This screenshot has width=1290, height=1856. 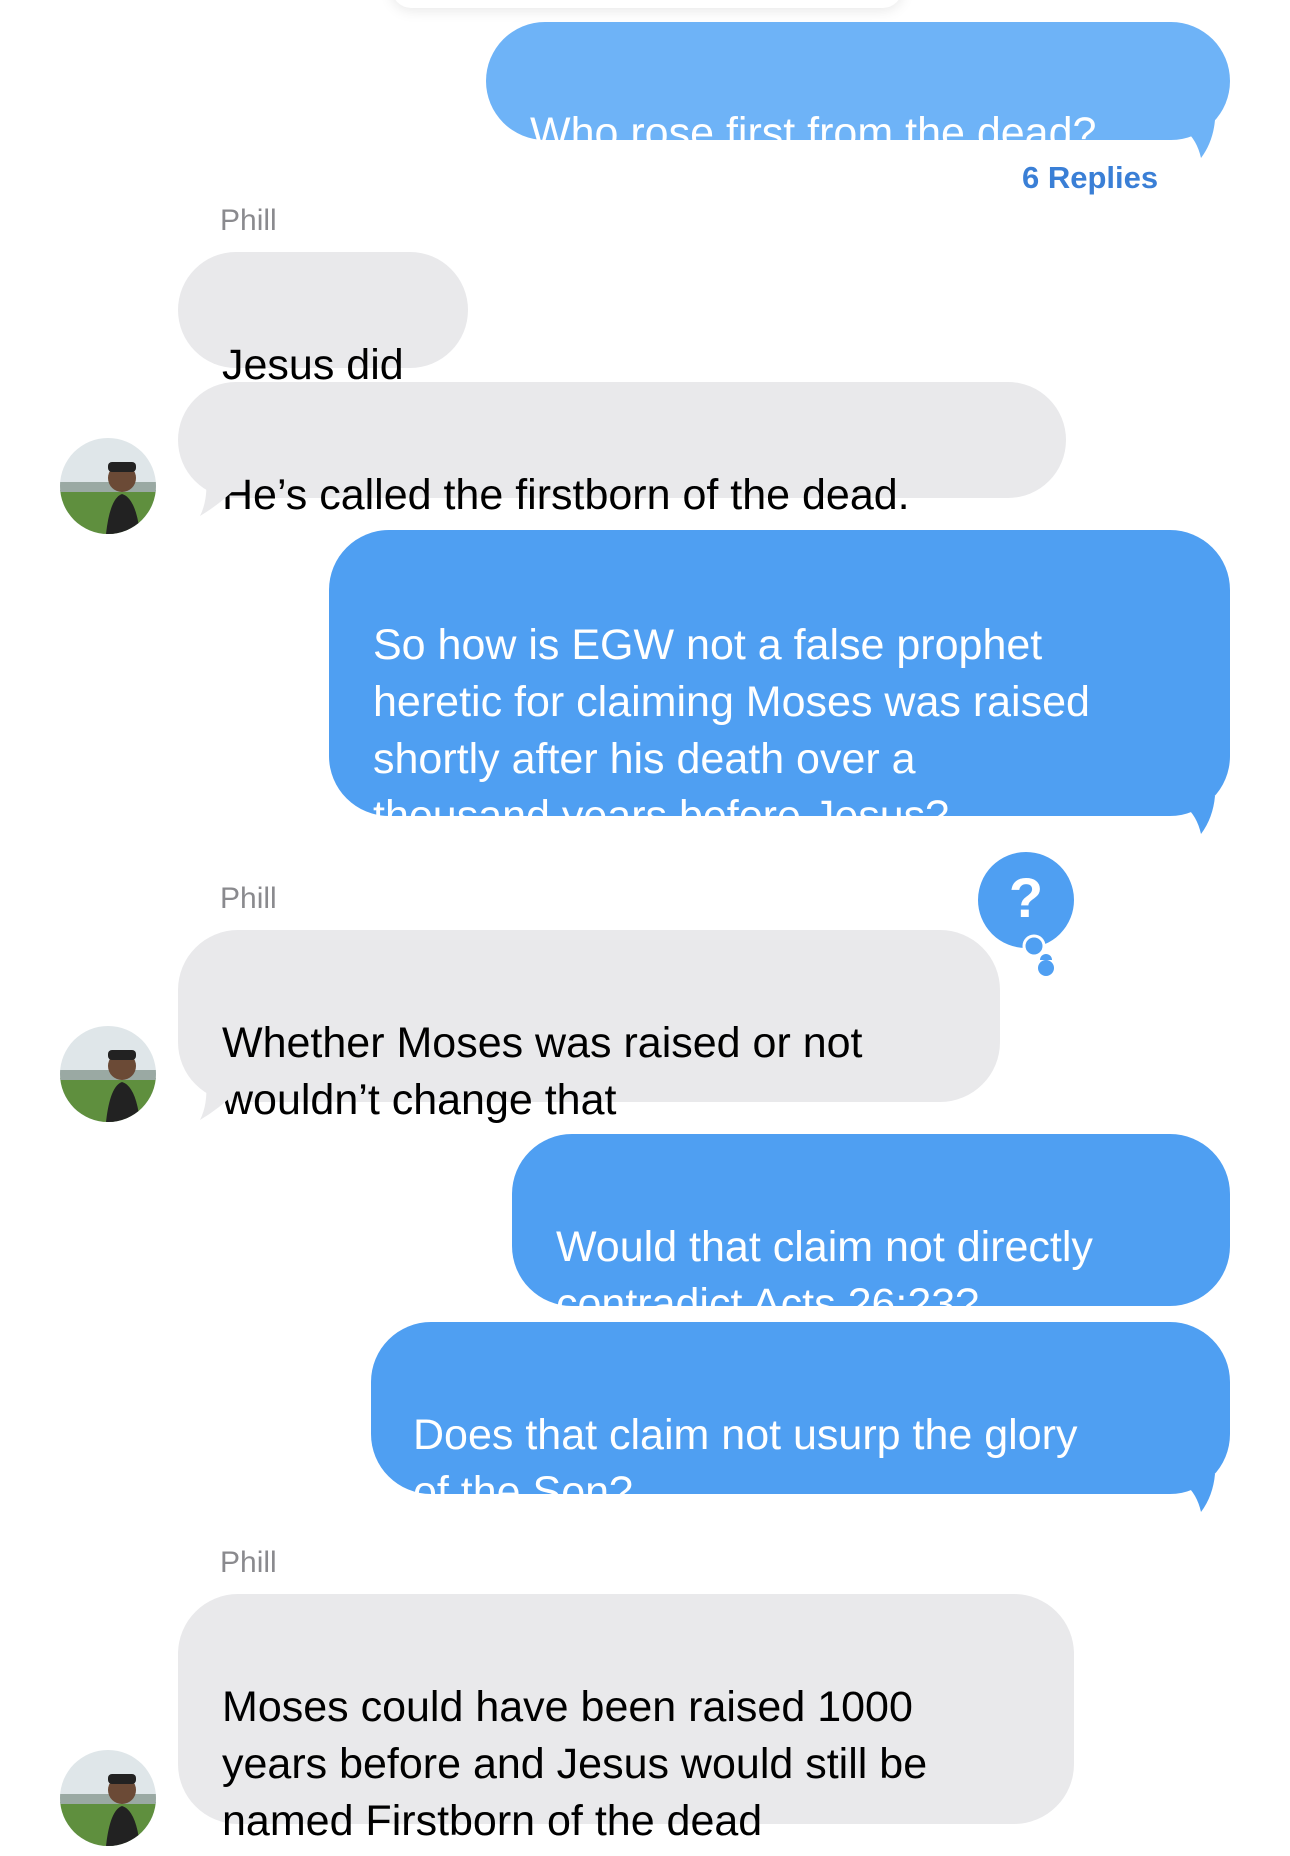 I want to click on question-tapback-icon: ?, so click(x=1030, y=907).